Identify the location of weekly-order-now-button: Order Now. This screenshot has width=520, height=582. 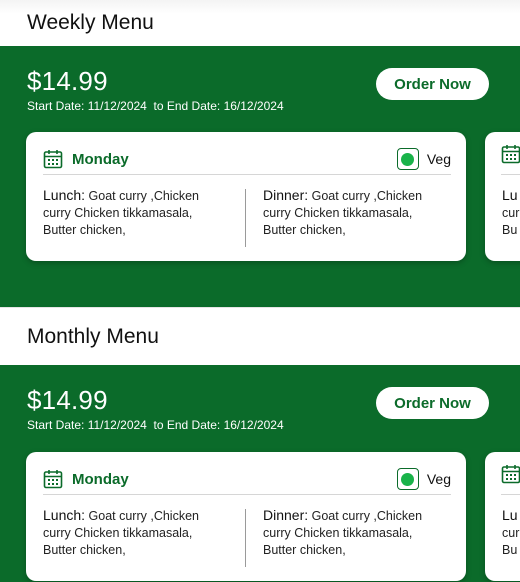
(432, 84).